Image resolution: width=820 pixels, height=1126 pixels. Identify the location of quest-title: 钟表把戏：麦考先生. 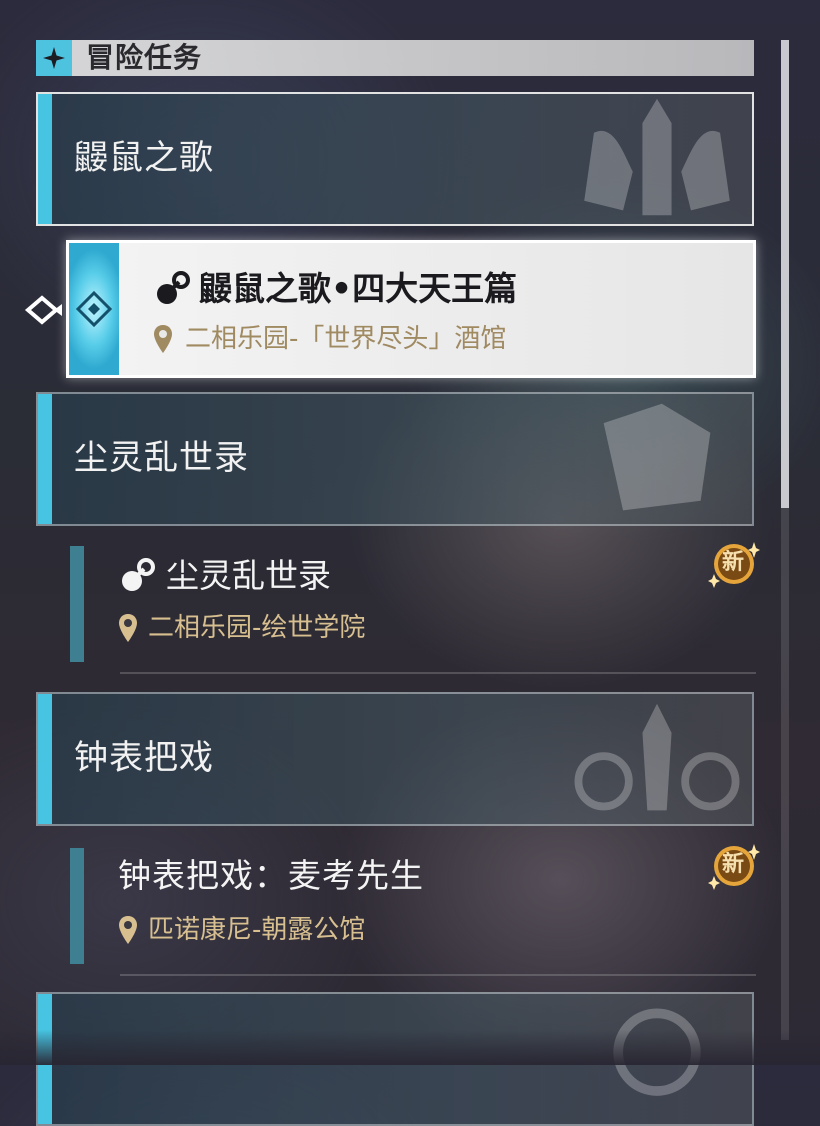
(271, 875).